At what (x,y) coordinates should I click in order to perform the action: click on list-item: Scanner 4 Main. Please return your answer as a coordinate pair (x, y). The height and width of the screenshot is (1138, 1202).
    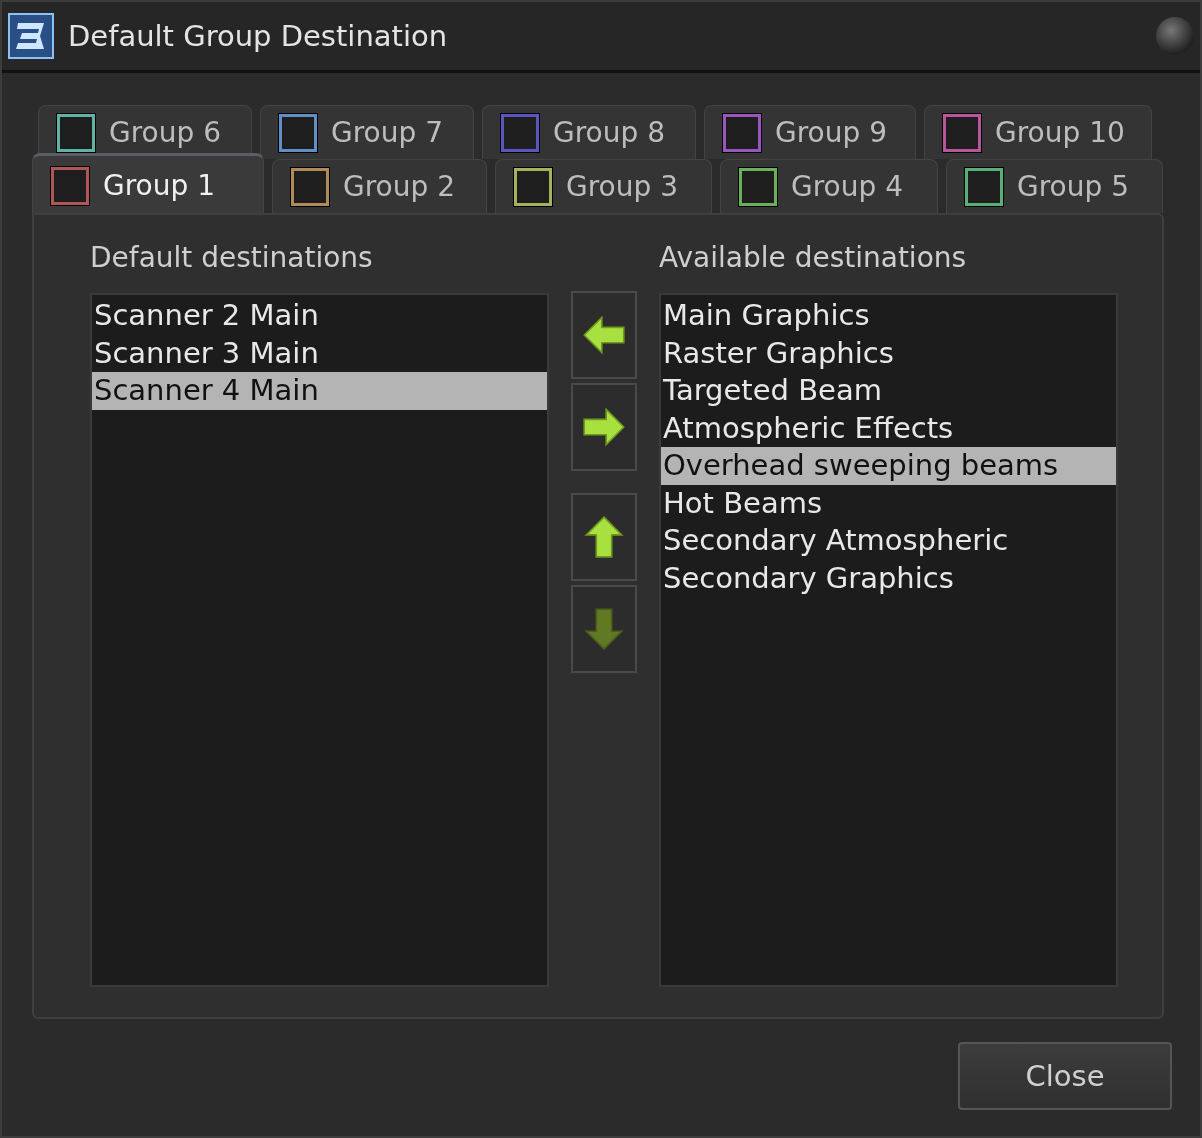
    Looking at the image, I should click on (319, 391).